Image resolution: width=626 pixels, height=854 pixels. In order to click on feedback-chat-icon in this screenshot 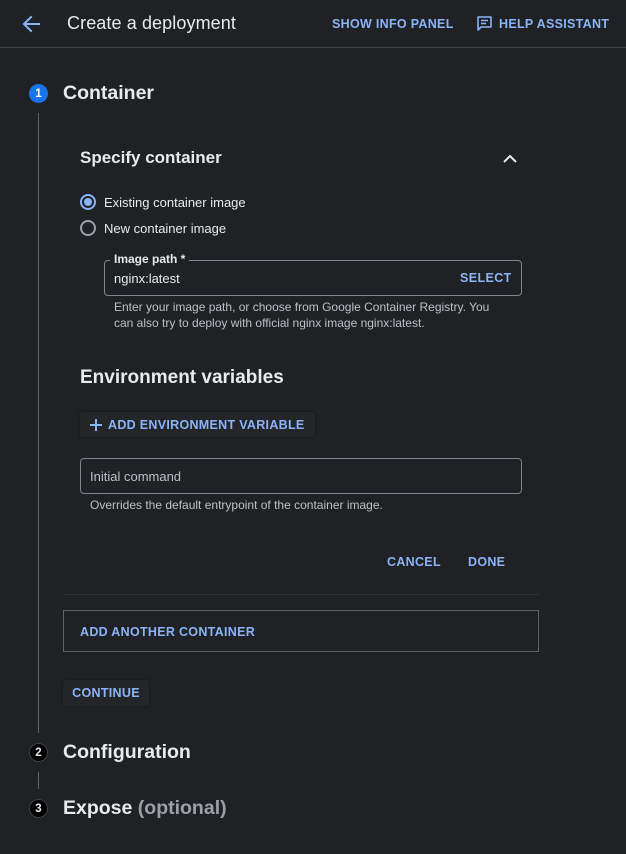, I will do `click(484, 23)`.